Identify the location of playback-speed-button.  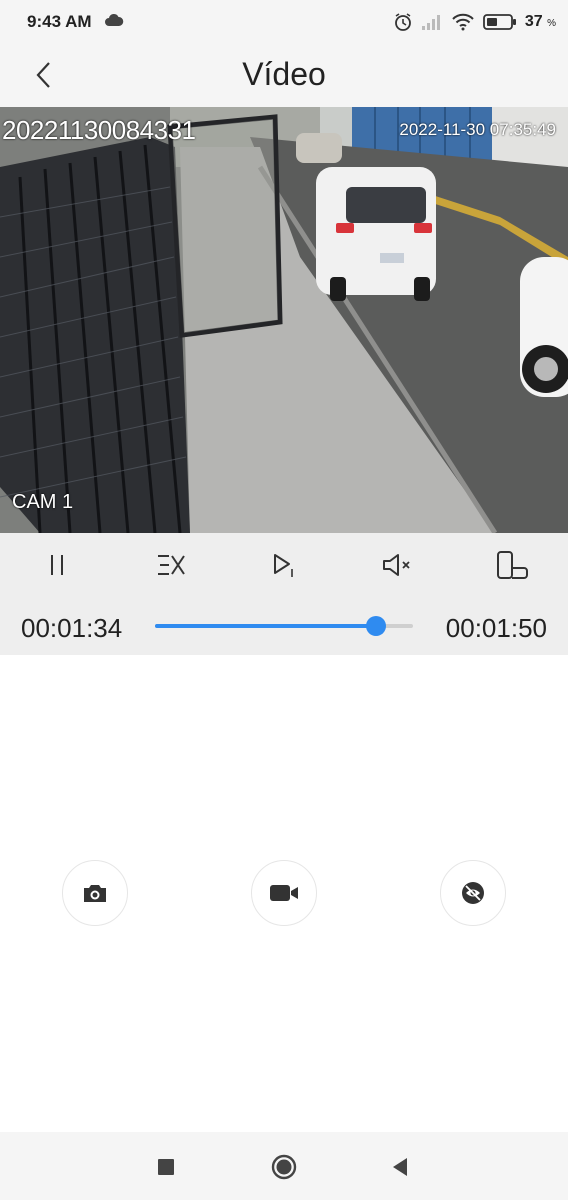
(171, 565).